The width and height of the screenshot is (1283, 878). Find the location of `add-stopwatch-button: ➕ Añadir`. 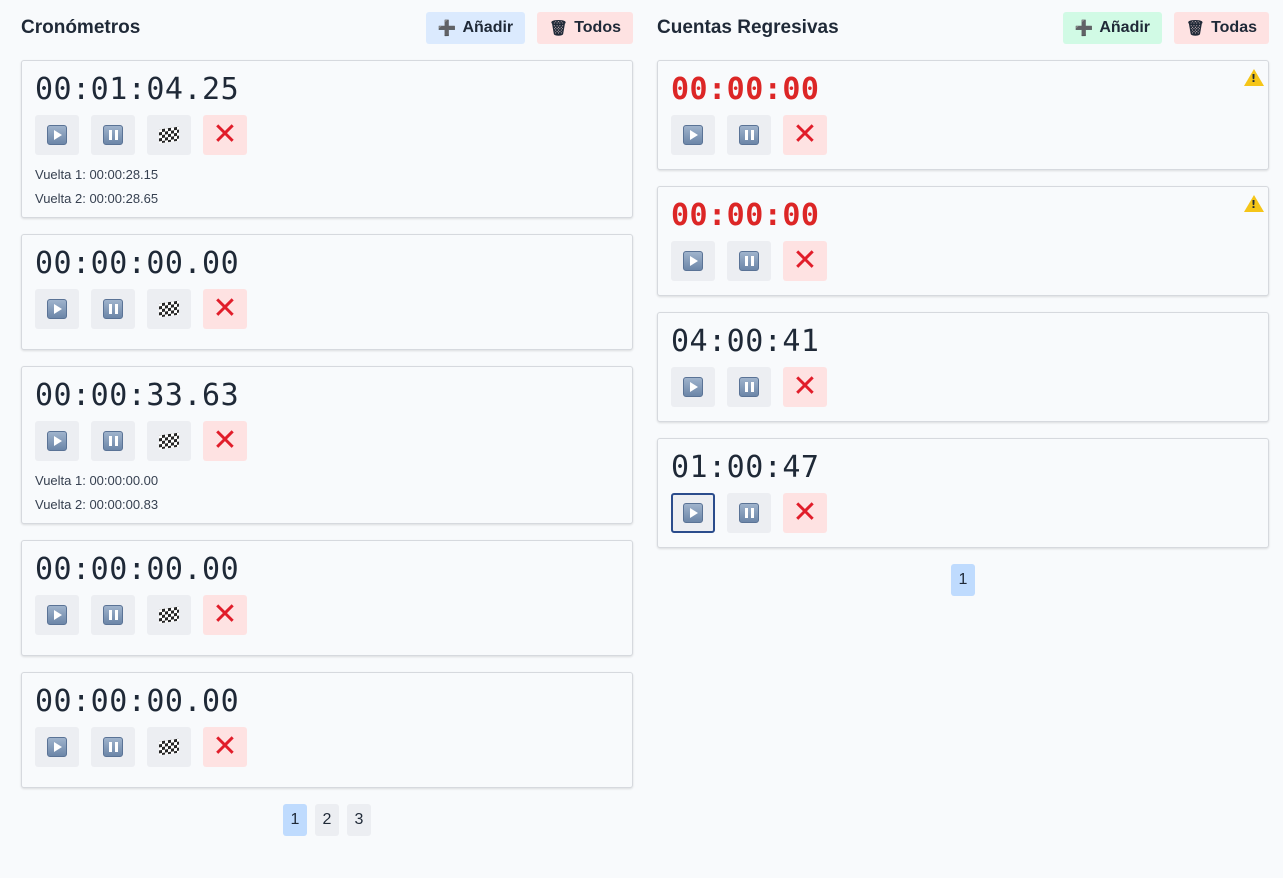

add-stopwatch-button: ➕ Añadir is located at coordinates (475, 28).